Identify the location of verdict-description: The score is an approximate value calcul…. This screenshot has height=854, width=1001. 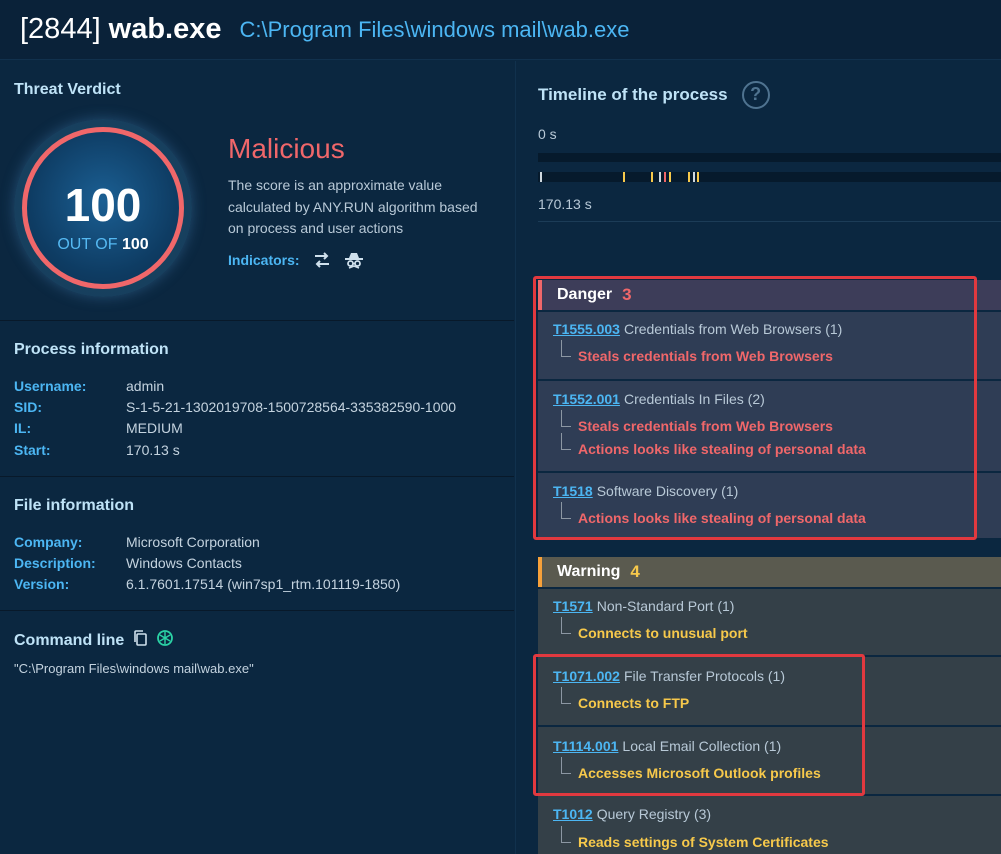
(353, 206).